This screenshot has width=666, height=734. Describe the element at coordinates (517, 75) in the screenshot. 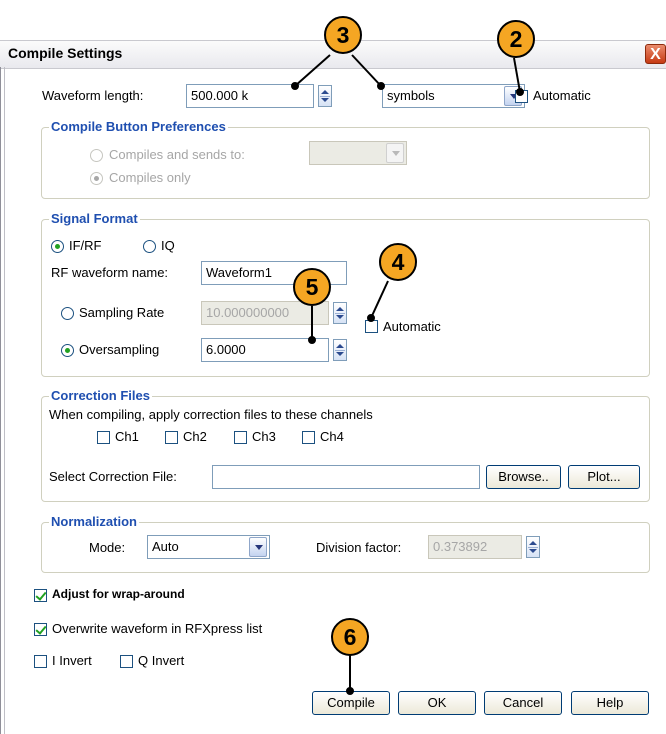

I see `callout-2-leader` at that location.